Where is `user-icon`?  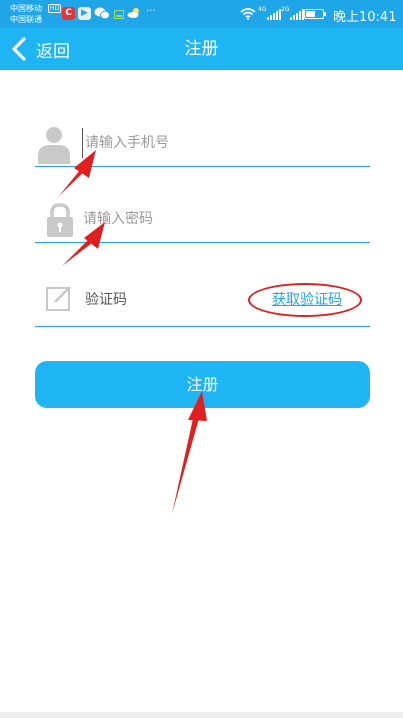 user-icon is located at coordinates (54, 145).